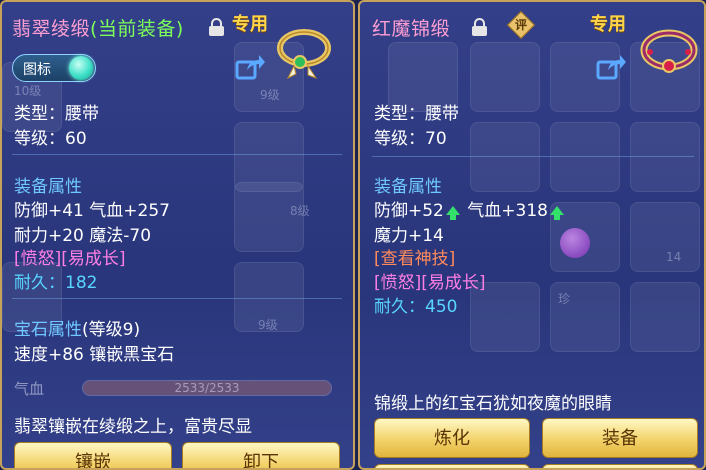 The height and width of the screenshot is (470, 706). What do you see at coordinates (111, 330) in the screenshot?
I see `gem-level: (等级9)` at bounding box center [111, 330].